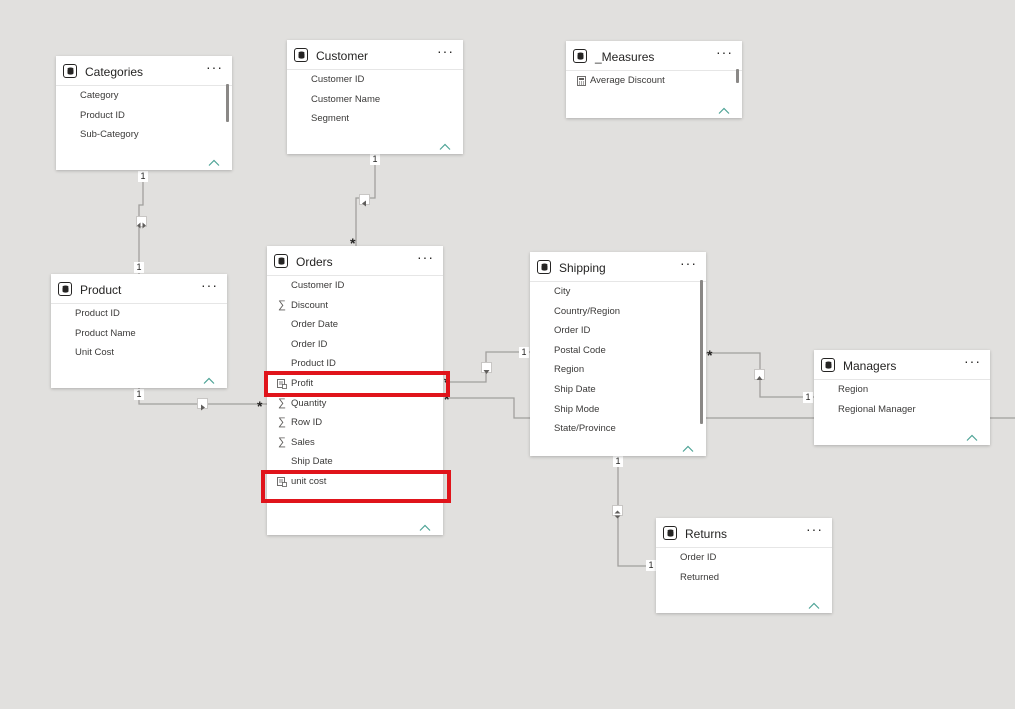 The height and width of the screenshot is (709, 1015). I want to click on field-list: Category Product ID Sub-Category, so click(144, 116).